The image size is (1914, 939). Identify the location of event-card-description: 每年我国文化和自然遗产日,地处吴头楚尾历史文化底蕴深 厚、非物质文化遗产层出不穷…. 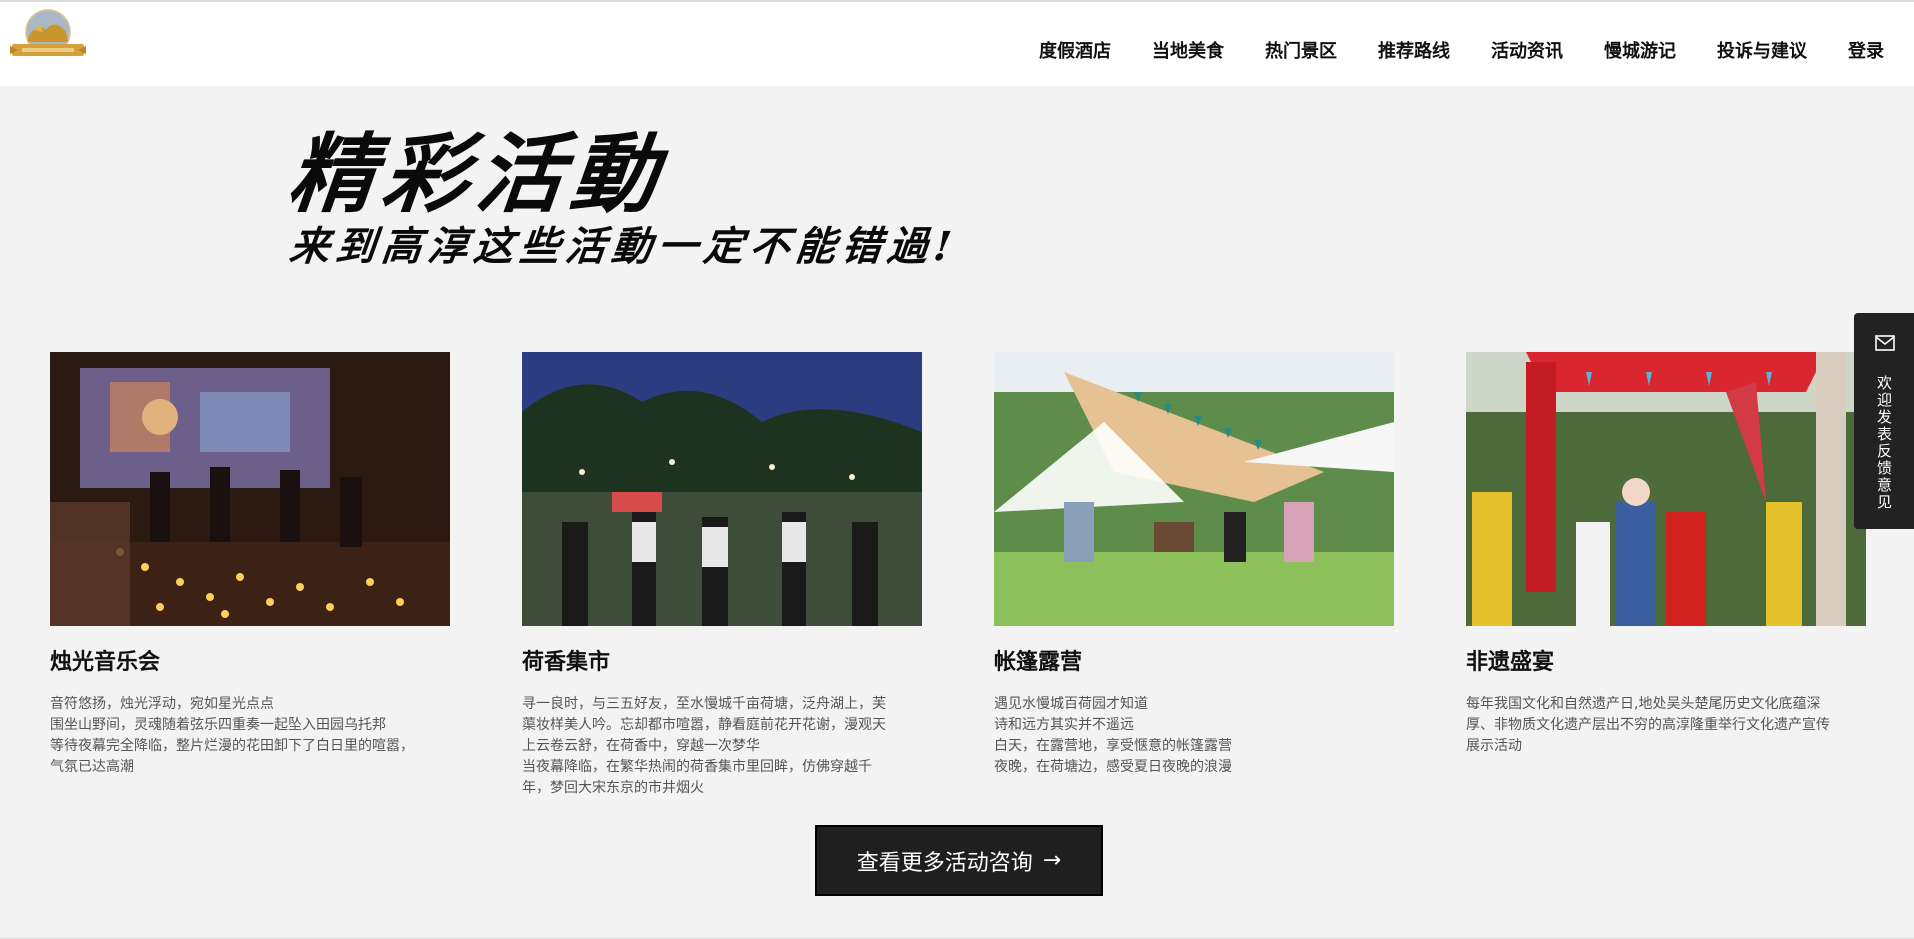
(1648, 725).